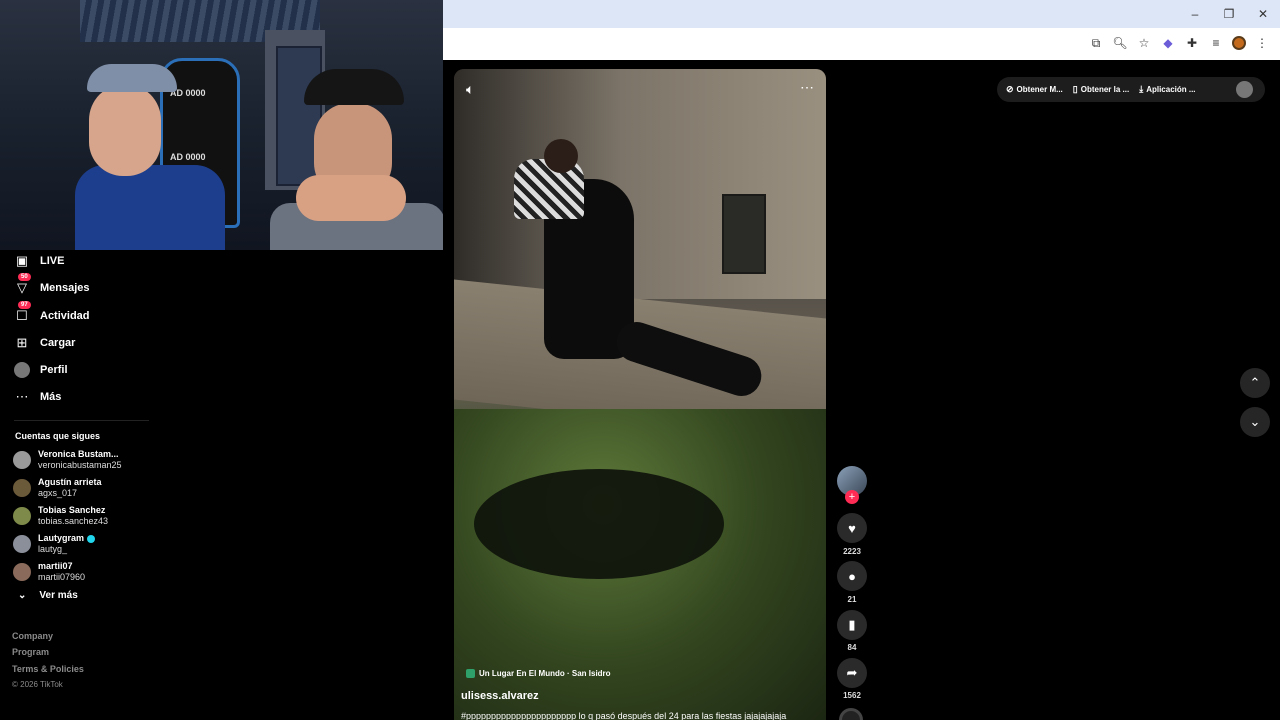 The image size is (1280, 720). I want to click on like-button: ♥, so click(852, 528).